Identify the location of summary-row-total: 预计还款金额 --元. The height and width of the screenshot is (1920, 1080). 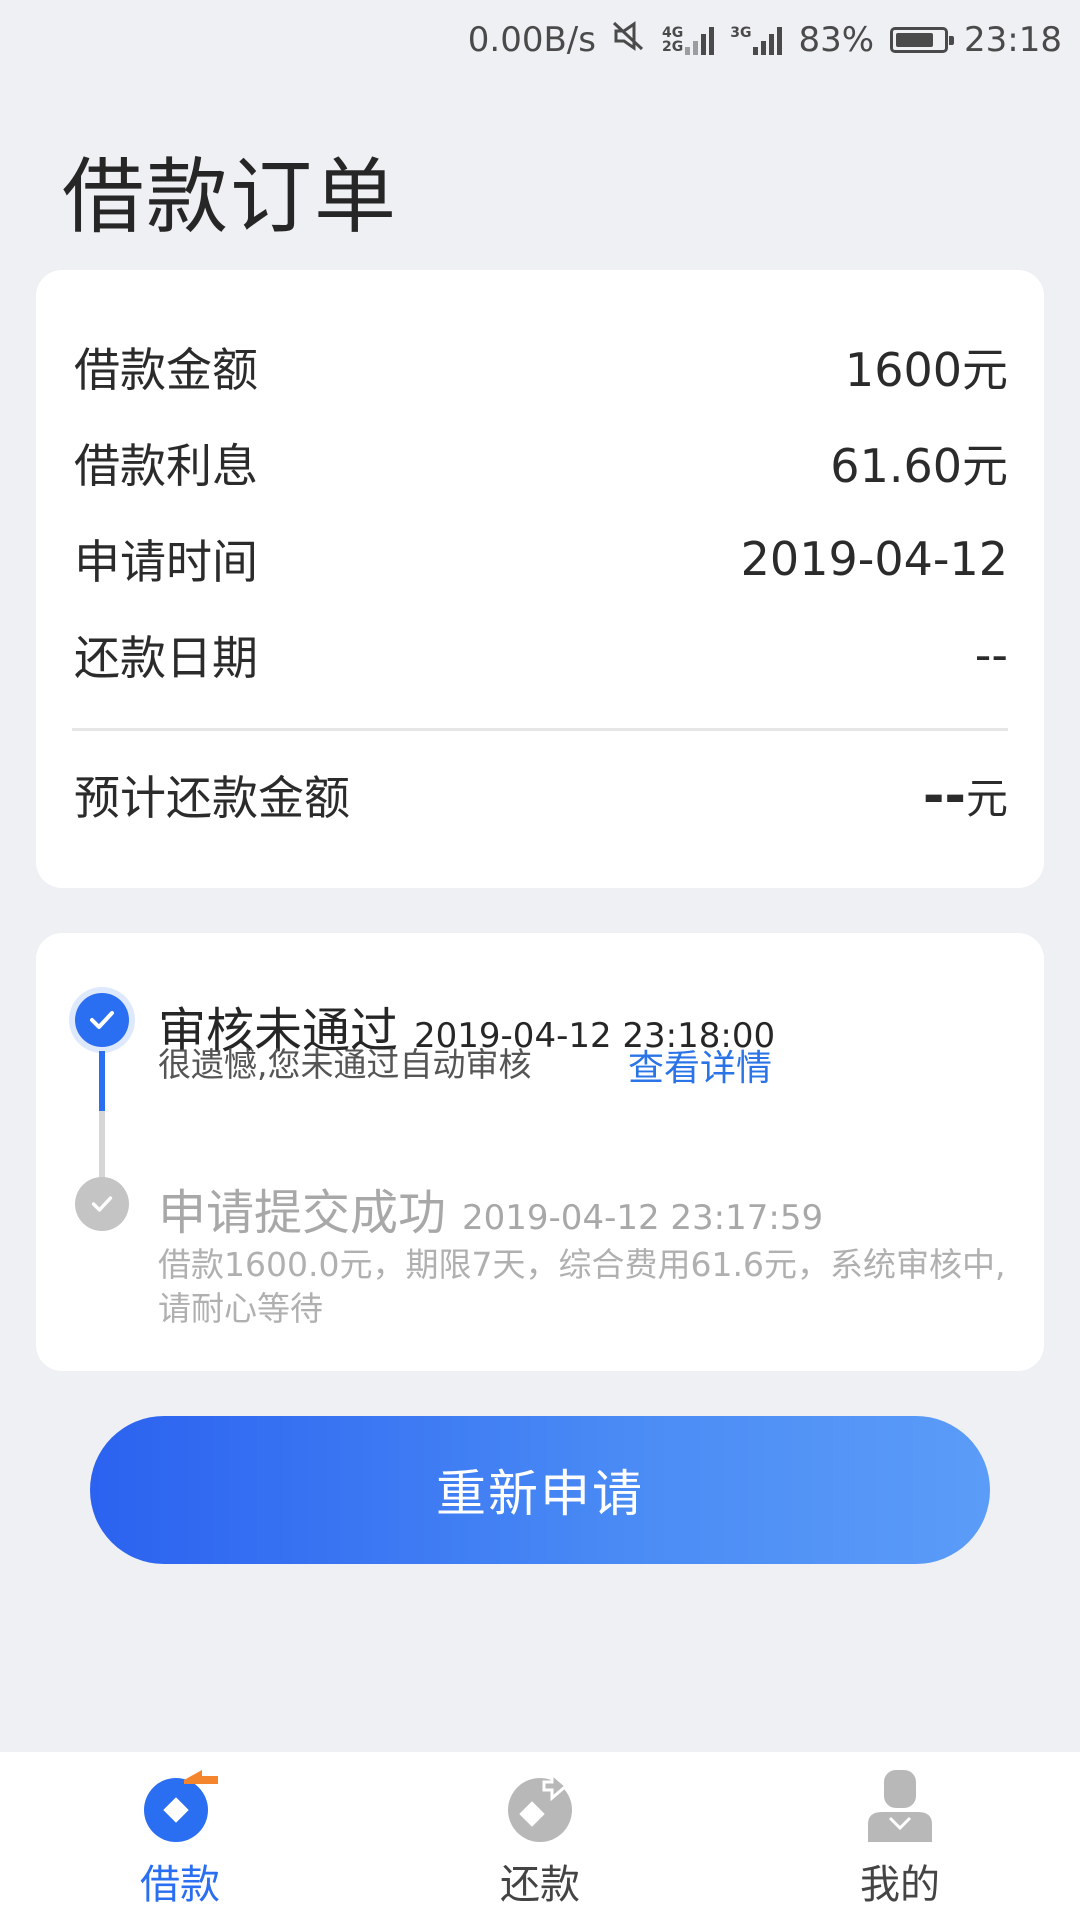
(541, 795).